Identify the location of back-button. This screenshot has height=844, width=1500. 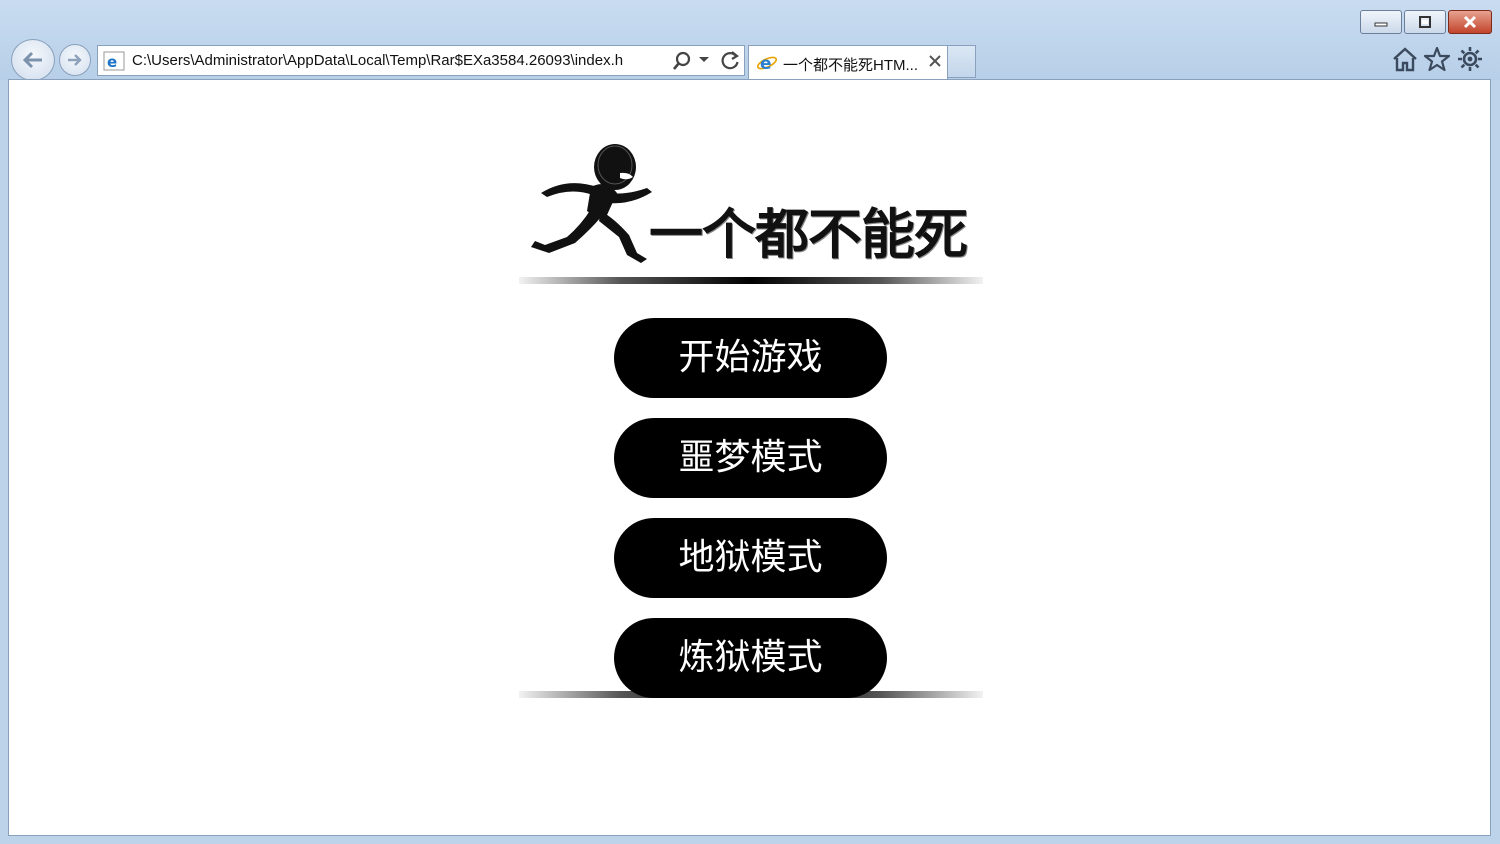
(33, 60).